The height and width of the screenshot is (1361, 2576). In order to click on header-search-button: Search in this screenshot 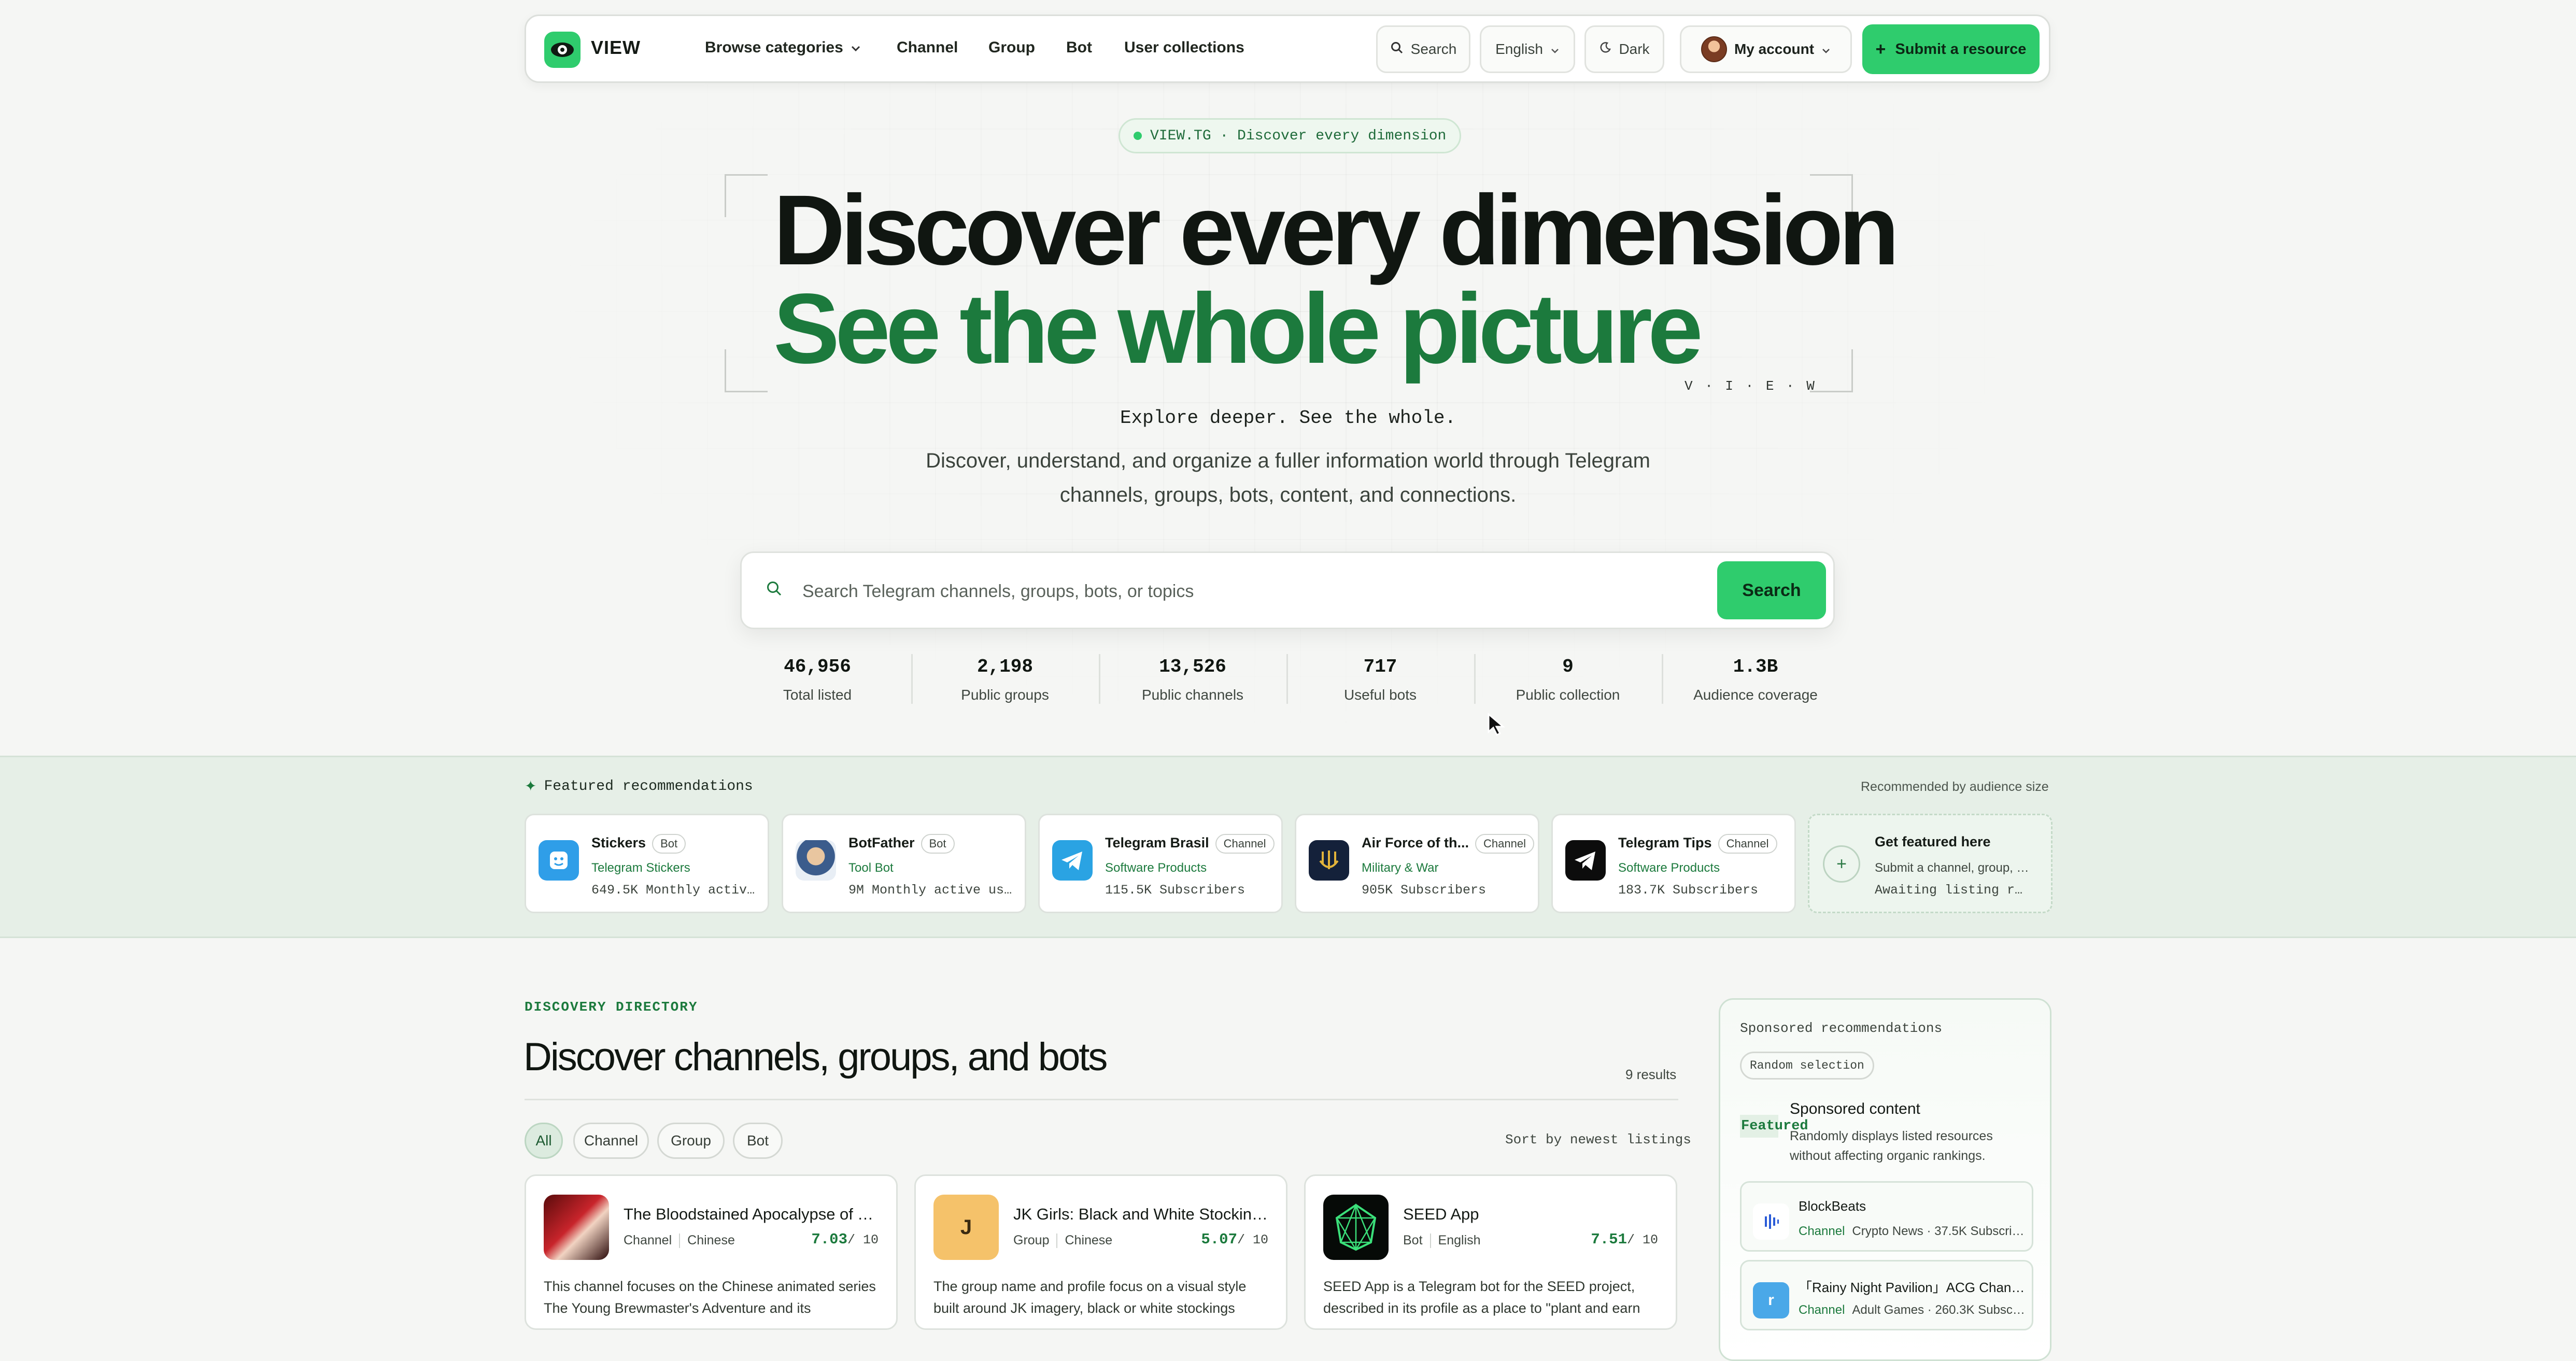, I will do `click(1423, 49)`.